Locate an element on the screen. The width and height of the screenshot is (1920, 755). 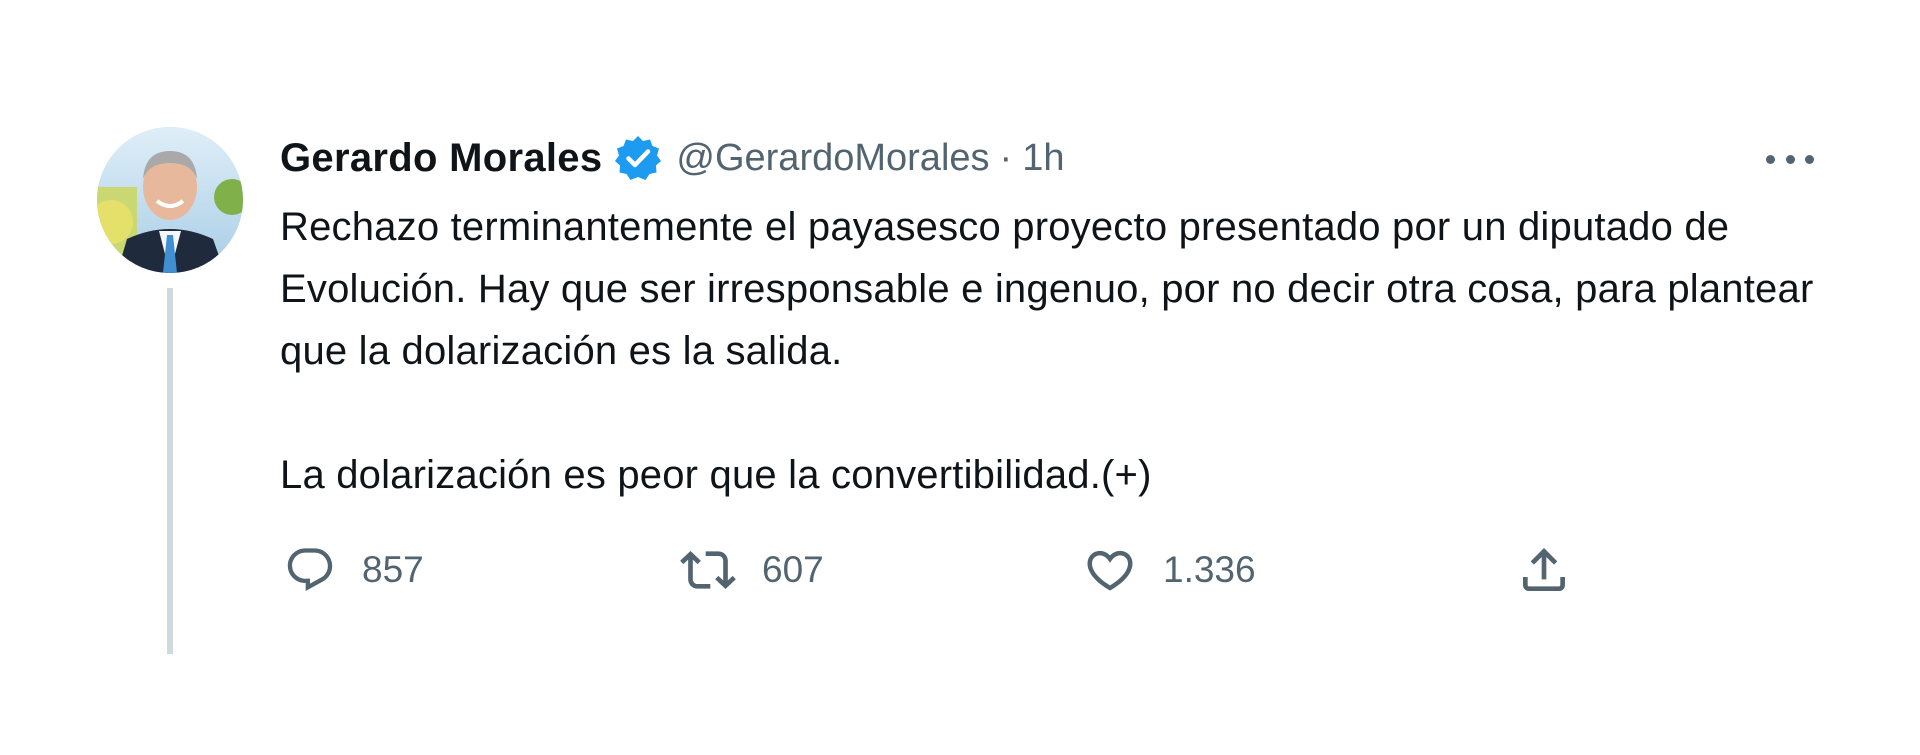
action-bar: 857 607 1.336 is located at coordinates (960, 570).